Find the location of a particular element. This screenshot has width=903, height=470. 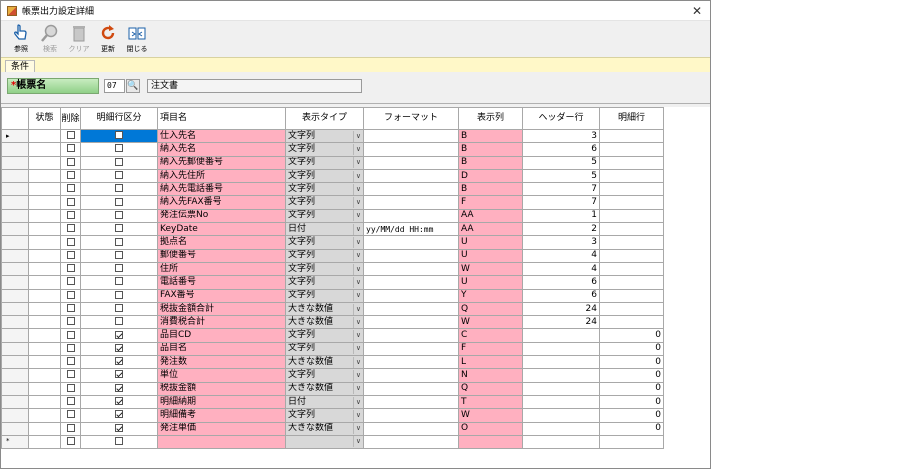

cell-header-row: 3 is located at coordinates (561, 136).